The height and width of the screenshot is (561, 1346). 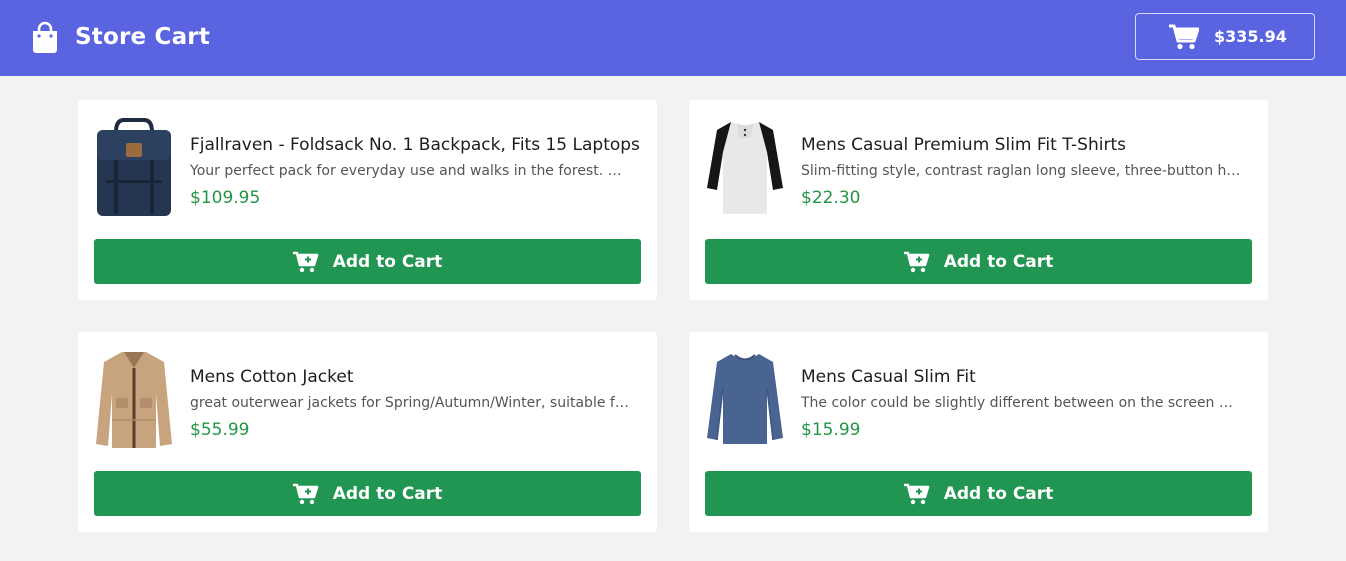 I want to click on product-title: Mens Casual Premium Slim Fit T-Shirts, so click(x=963, y=145).